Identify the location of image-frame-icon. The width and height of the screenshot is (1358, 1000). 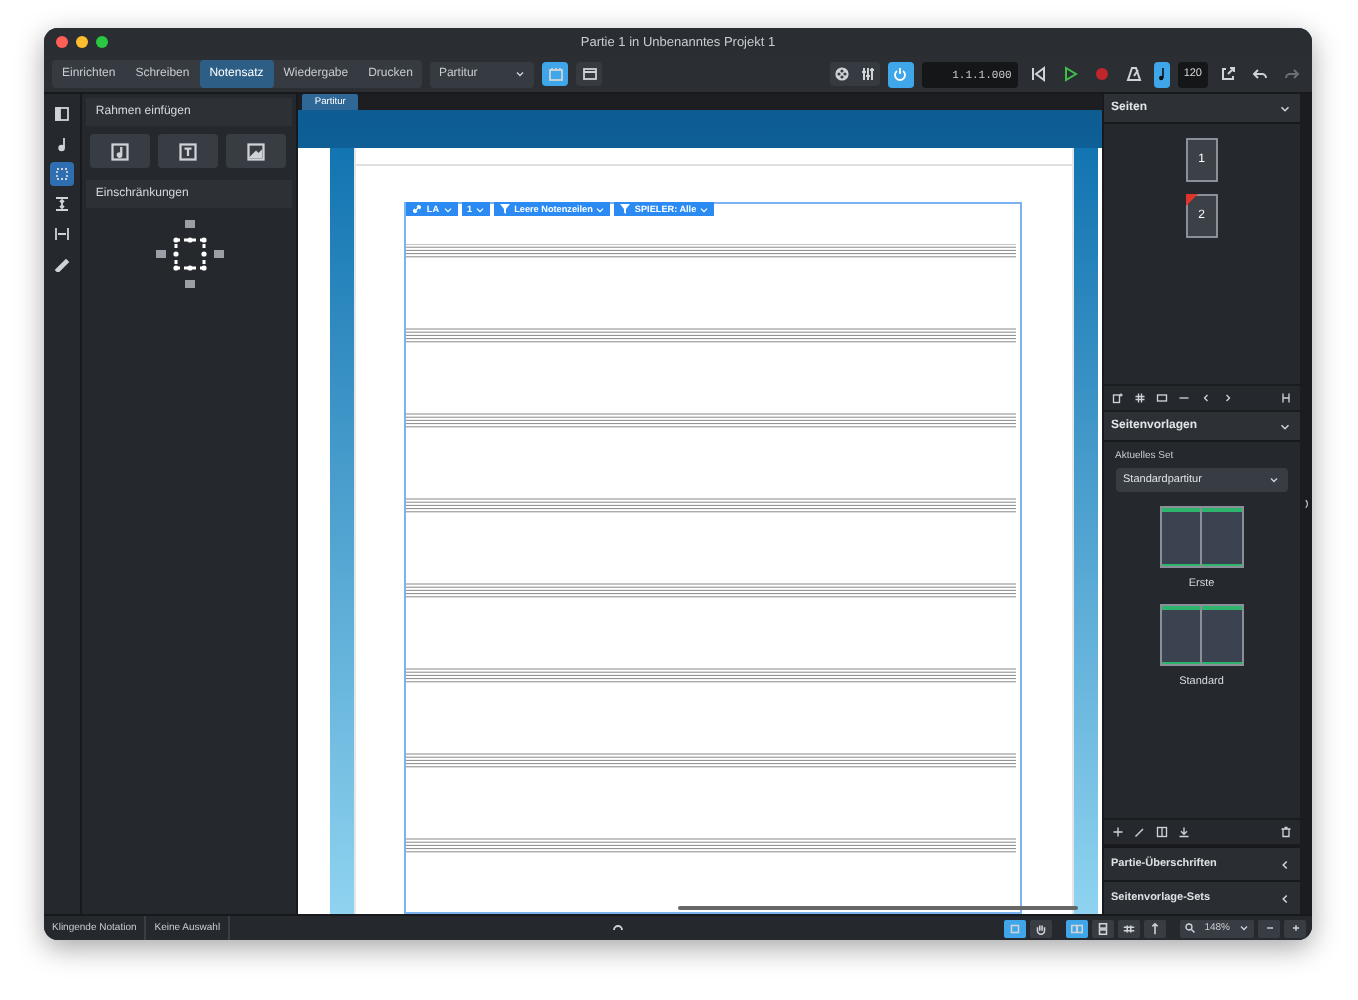
(255, 151).